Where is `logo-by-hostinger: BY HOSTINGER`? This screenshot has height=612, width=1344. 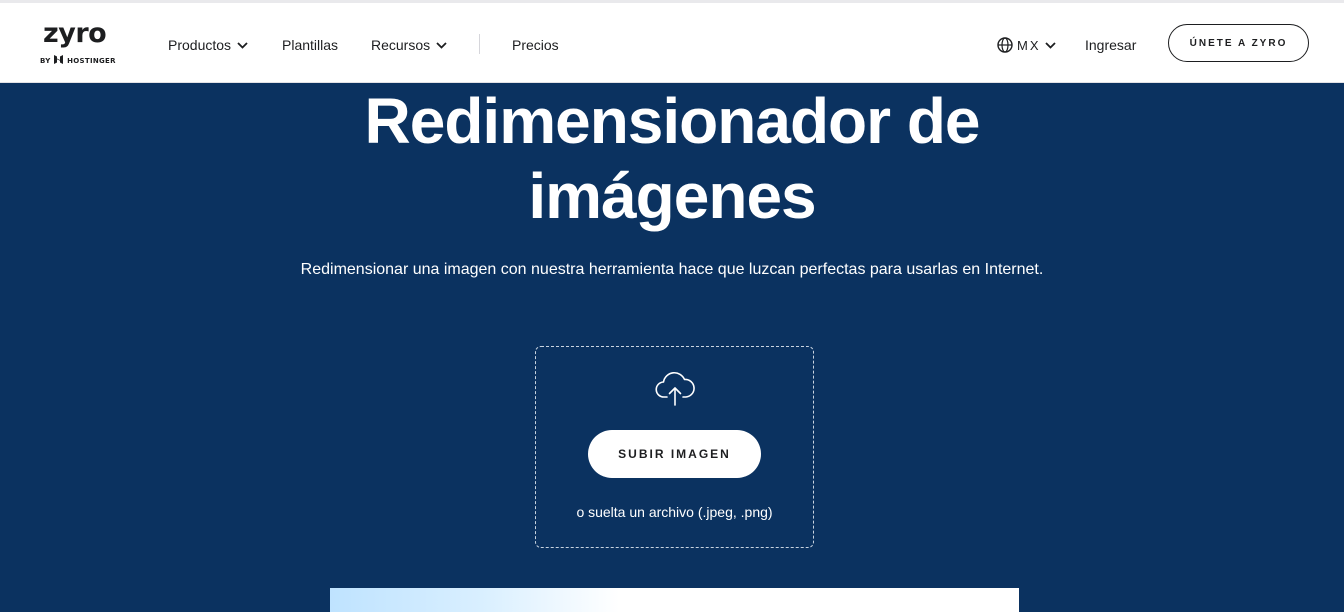 logo-by-hostinger: BY HOSTINGER is located at coordinates (85, 60).